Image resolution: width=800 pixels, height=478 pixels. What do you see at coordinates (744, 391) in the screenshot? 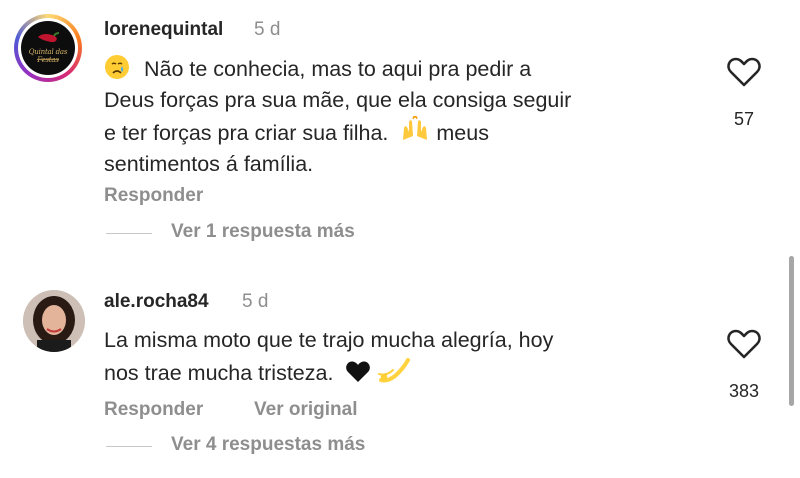
I see `like-count: 383` at bounding box center [744, 391].